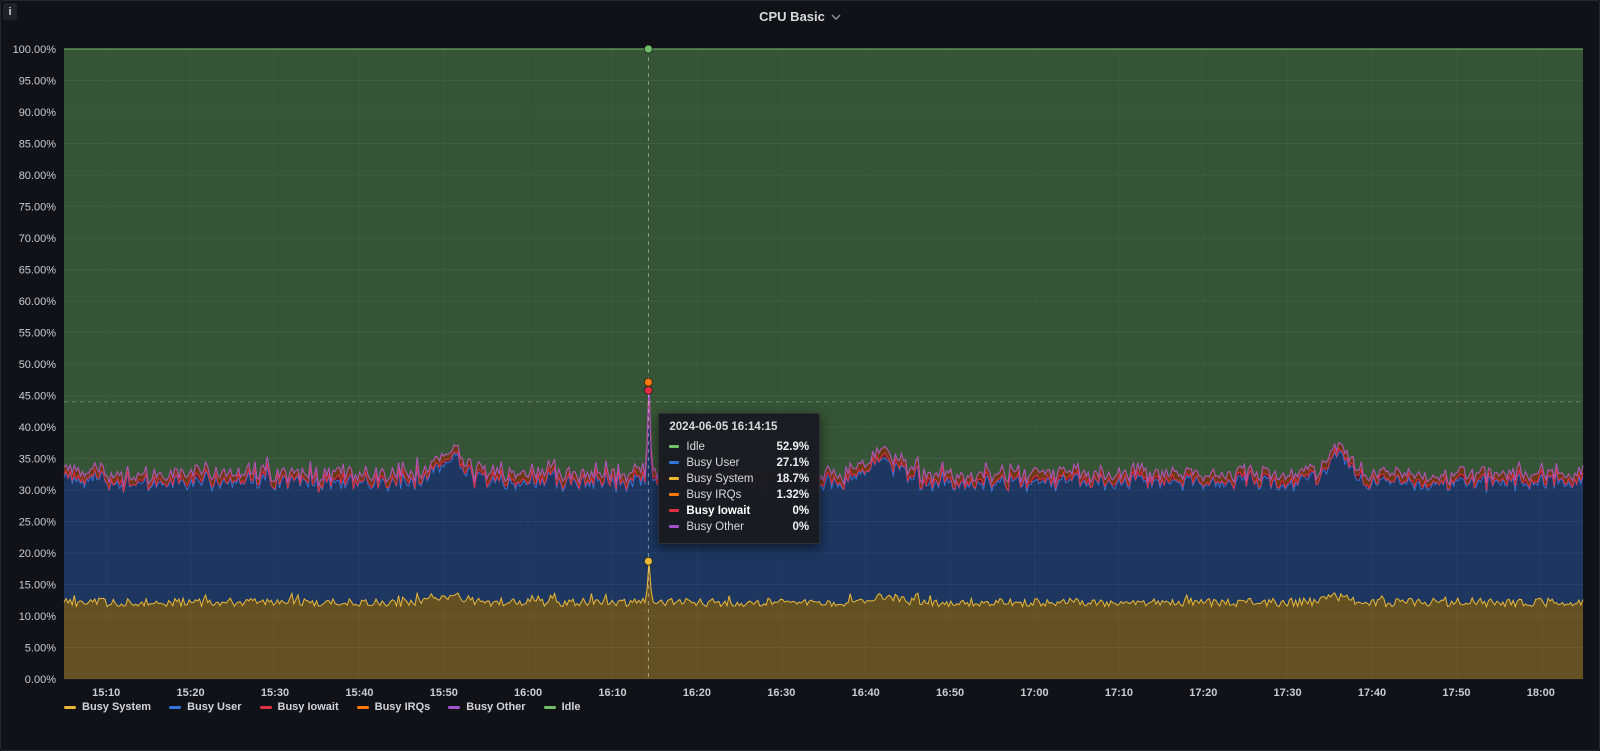 The width and height of the screenshot is (1600, 751). I want to click on x-axis-label: 17:30, so click(1288, 693).